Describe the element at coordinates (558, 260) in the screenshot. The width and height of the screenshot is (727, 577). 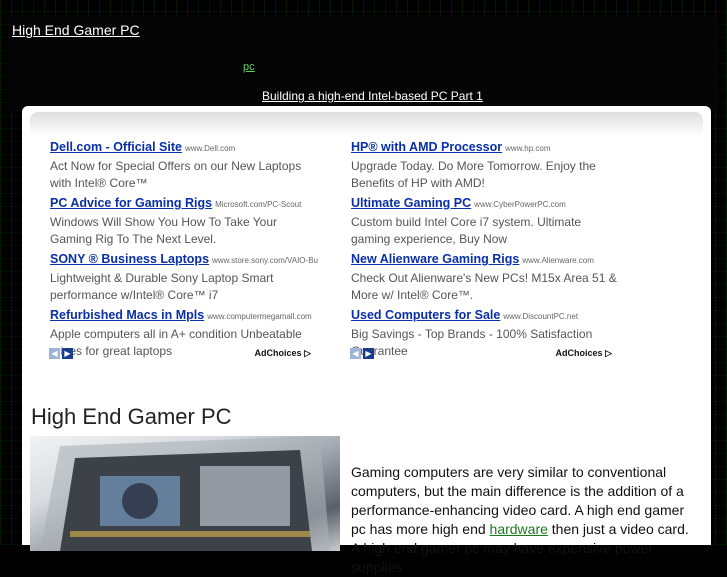
I see `ad-url: www.Alienware.com` at that location.